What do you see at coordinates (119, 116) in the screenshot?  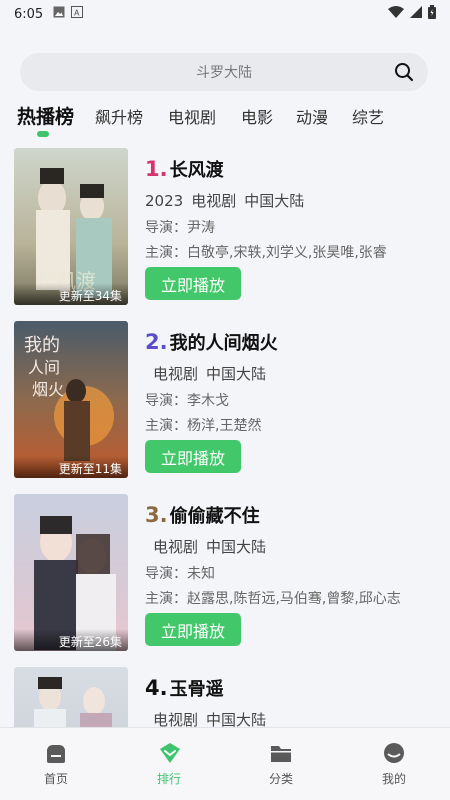 I see `tab-rising: 飙升榜` at bounding box center [119, 116].